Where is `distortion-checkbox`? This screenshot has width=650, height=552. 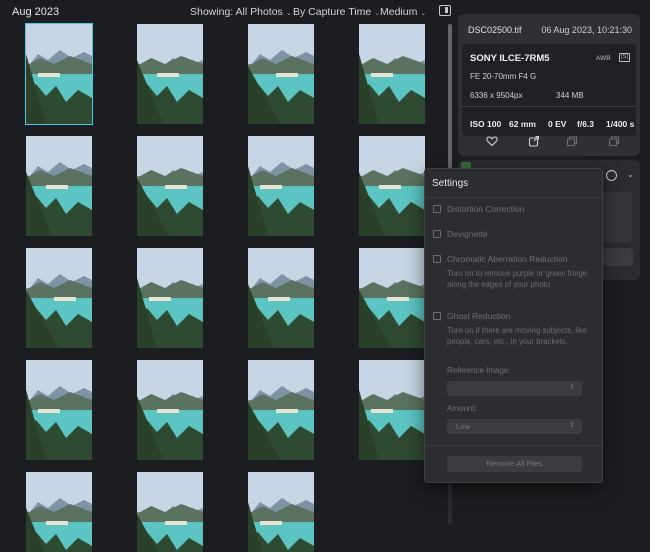
distortion-checkbox is located at coordinates (437, 209).